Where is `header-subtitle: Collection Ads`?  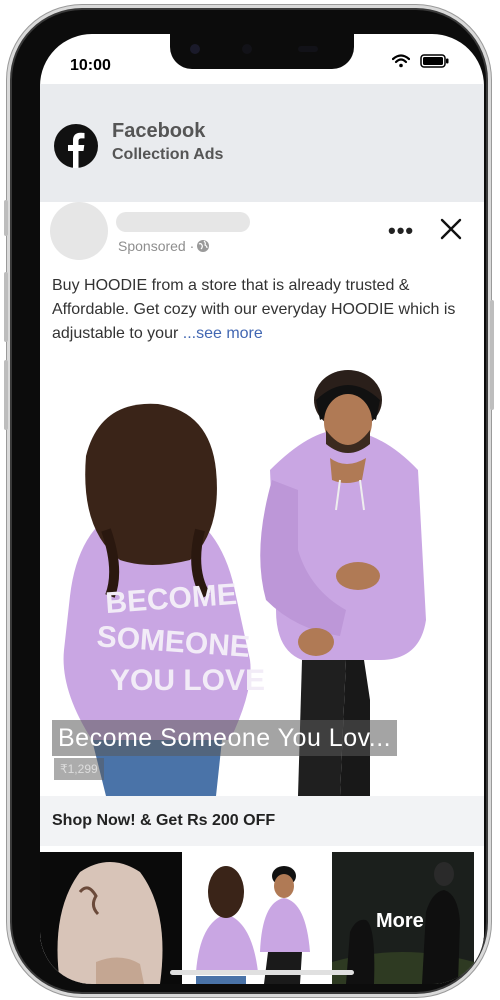 header-subtitle: Collection Ads is located at coordinates (168, 154).